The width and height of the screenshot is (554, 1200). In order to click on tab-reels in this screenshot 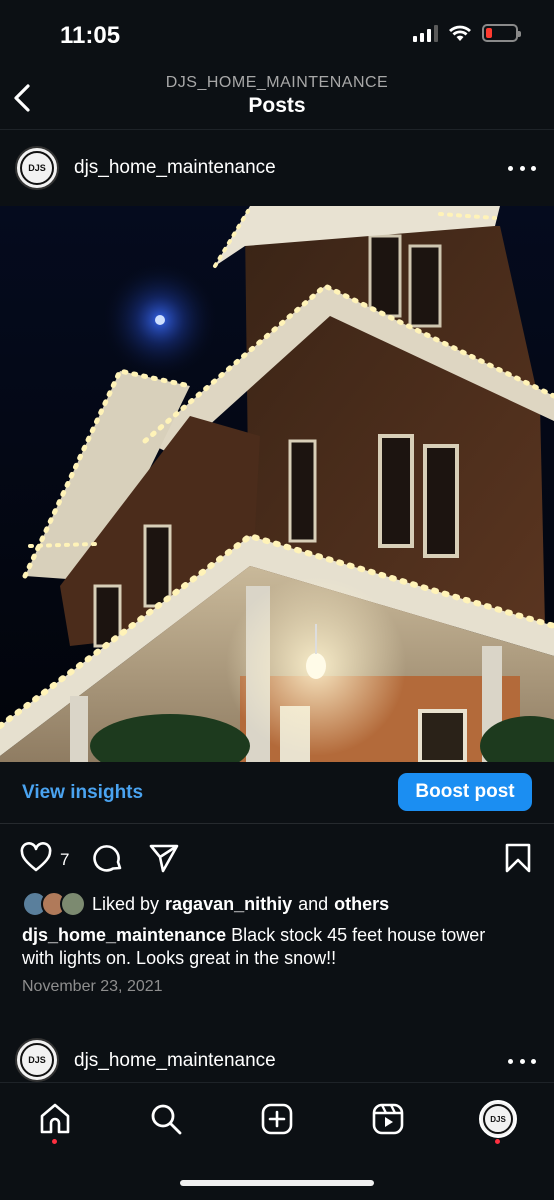, I will do `click(388, 1119)`.